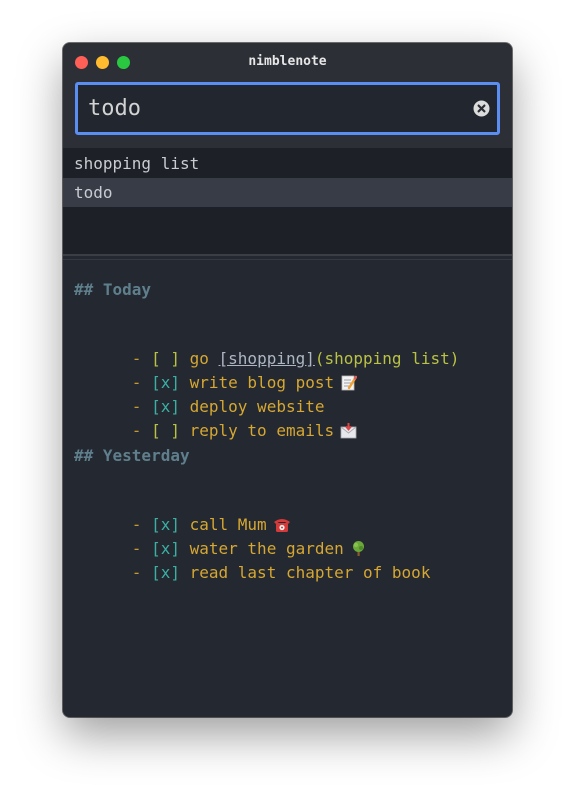  What do you see at coordinates (215, 419) in the screenshot?
I see `todo-item: - [ ] reply to emails` at bounding box center [215, 419].